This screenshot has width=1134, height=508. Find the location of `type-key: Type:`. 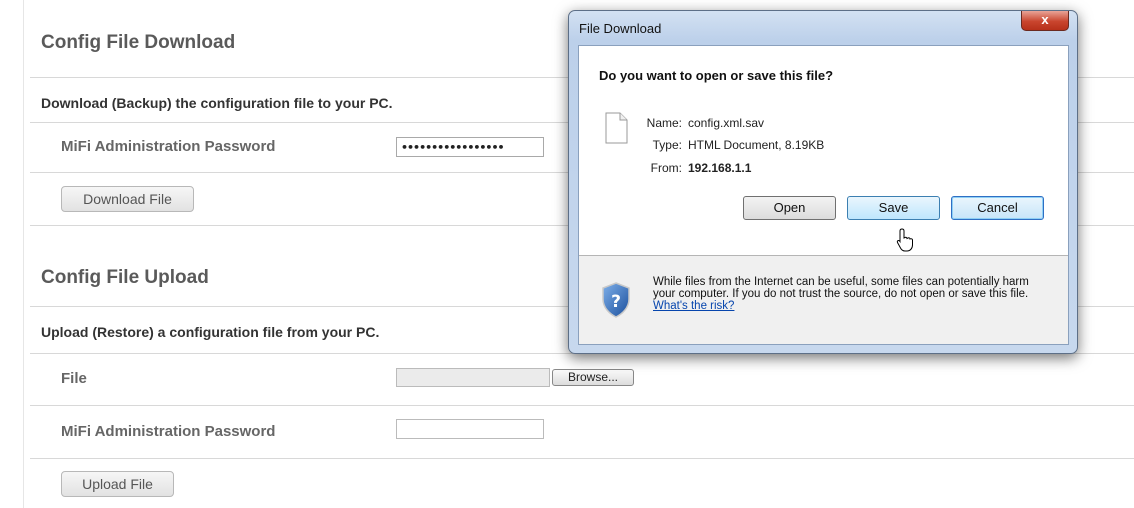

type-key: Type: is located at coordinates (667, 145).